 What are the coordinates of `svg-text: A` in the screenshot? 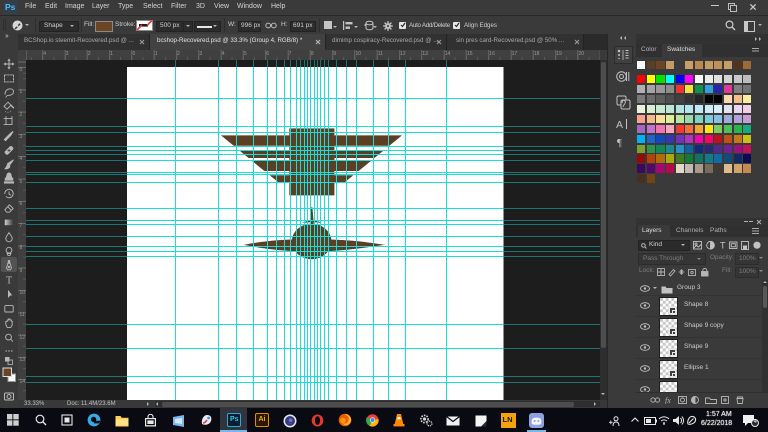 It's located at (619, 125).